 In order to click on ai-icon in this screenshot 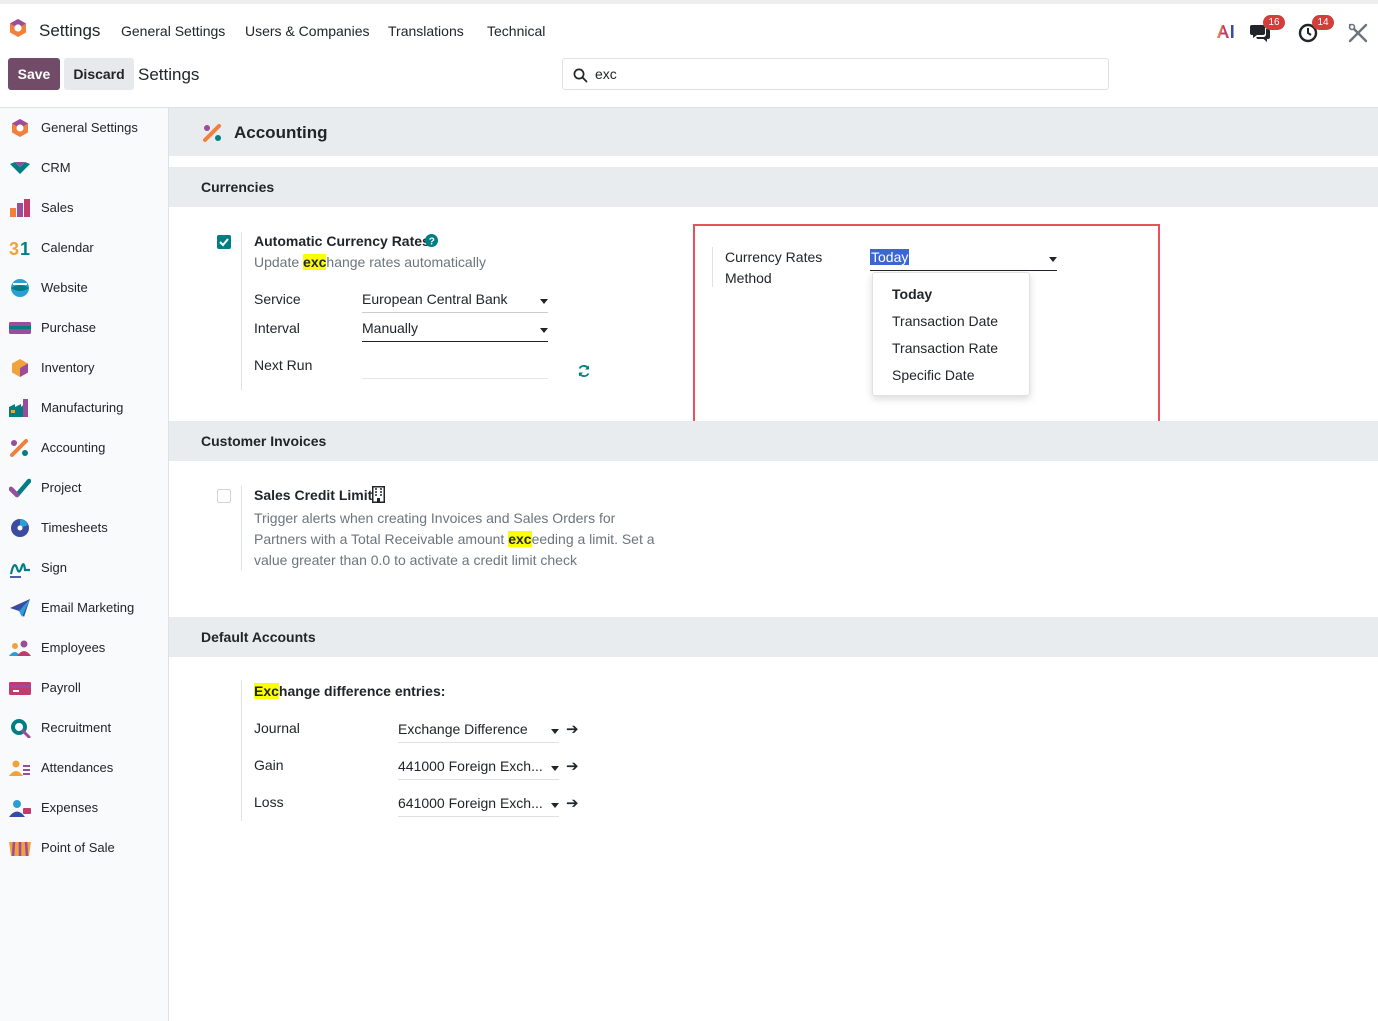, I will do `click(1226, 31)`.